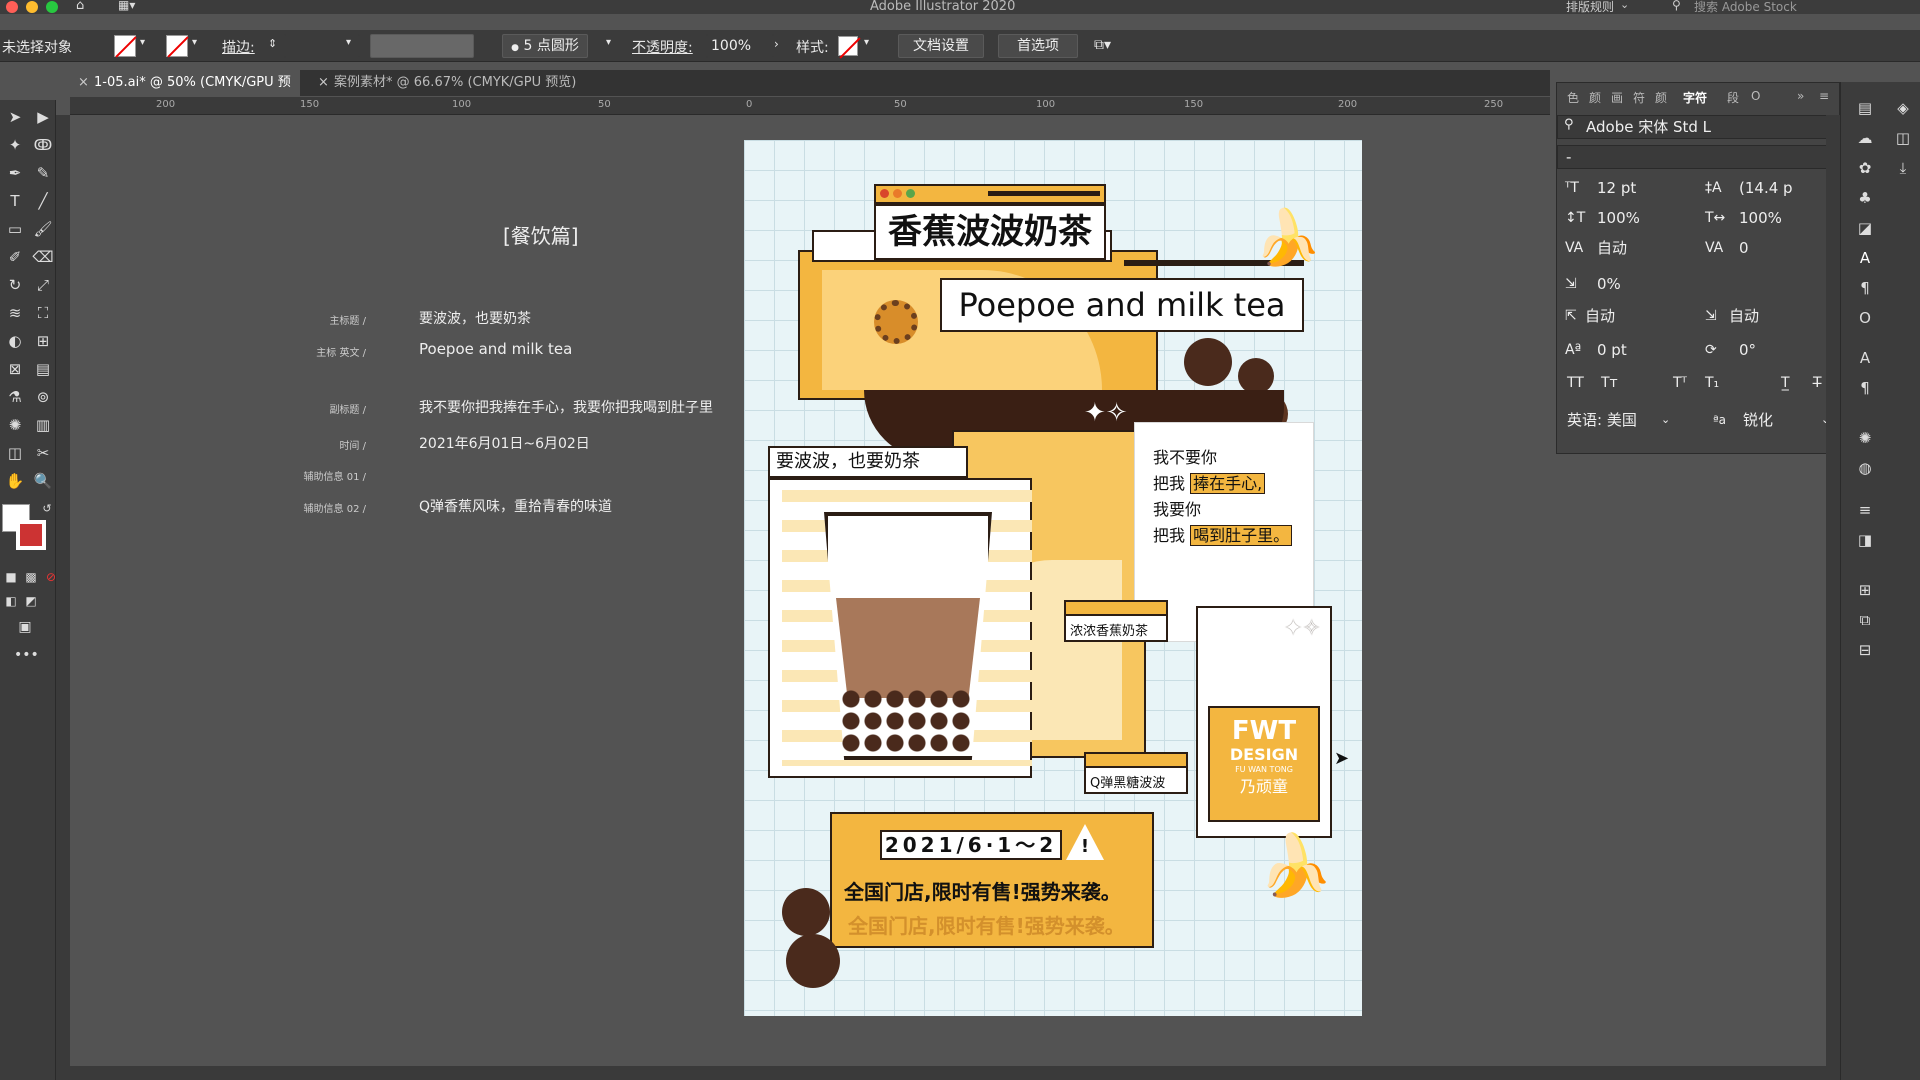  Describe the element at coordinates (177, 46) in the screenshot. I see `stroke-swatch` at that location.